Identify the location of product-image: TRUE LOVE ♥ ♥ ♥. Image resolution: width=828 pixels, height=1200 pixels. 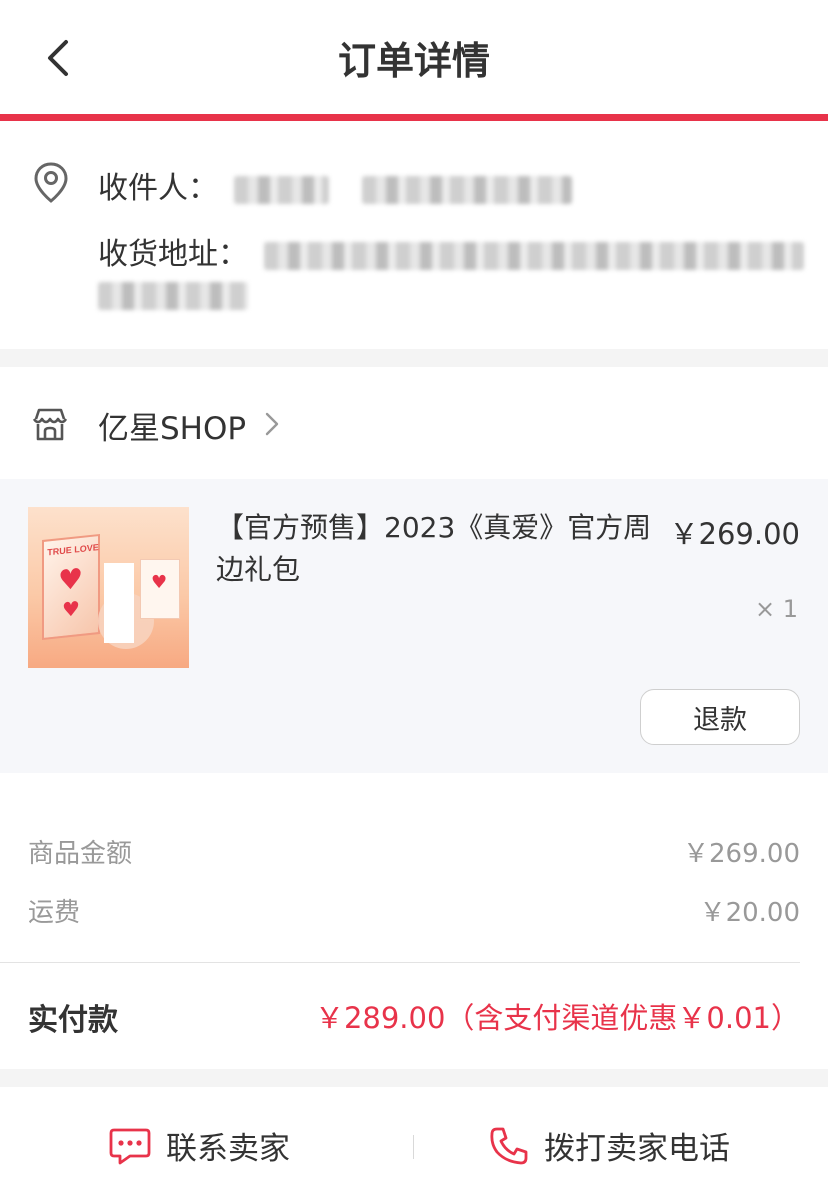
(108, 587).